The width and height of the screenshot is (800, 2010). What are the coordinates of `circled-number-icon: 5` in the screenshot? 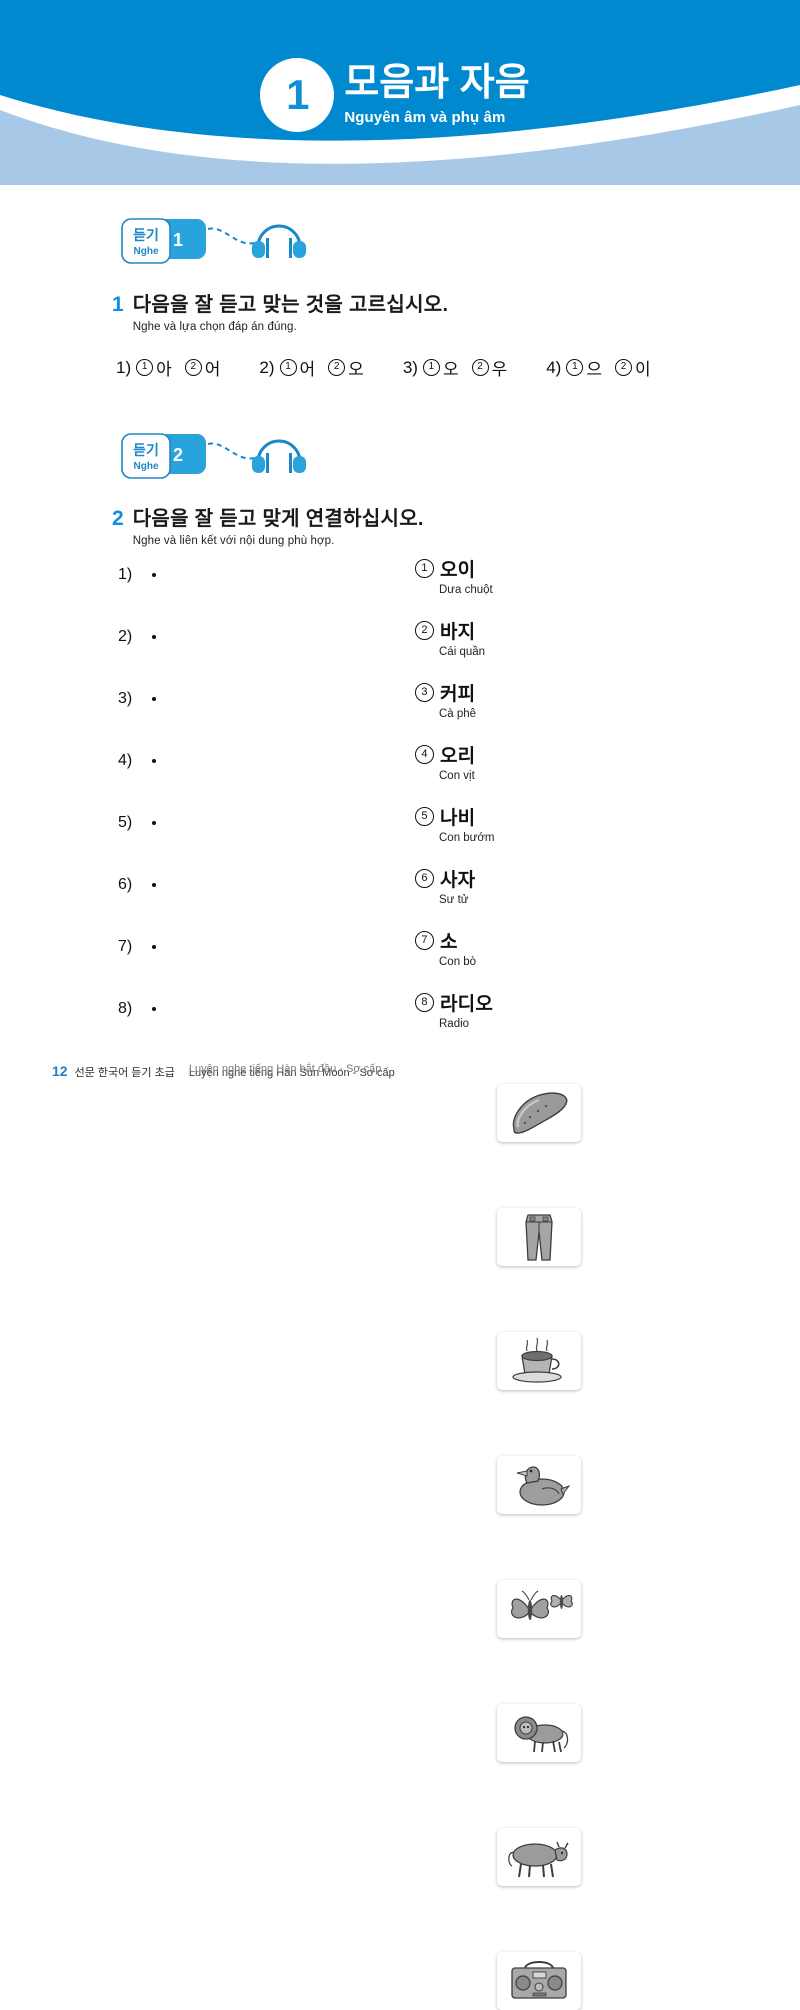 It's located at (424, 816).